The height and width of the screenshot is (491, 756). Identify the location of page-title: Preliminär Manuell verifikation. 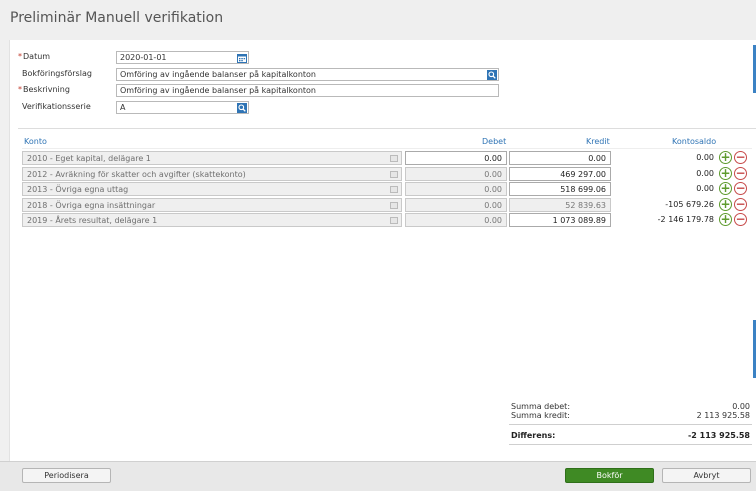
(117, 18).